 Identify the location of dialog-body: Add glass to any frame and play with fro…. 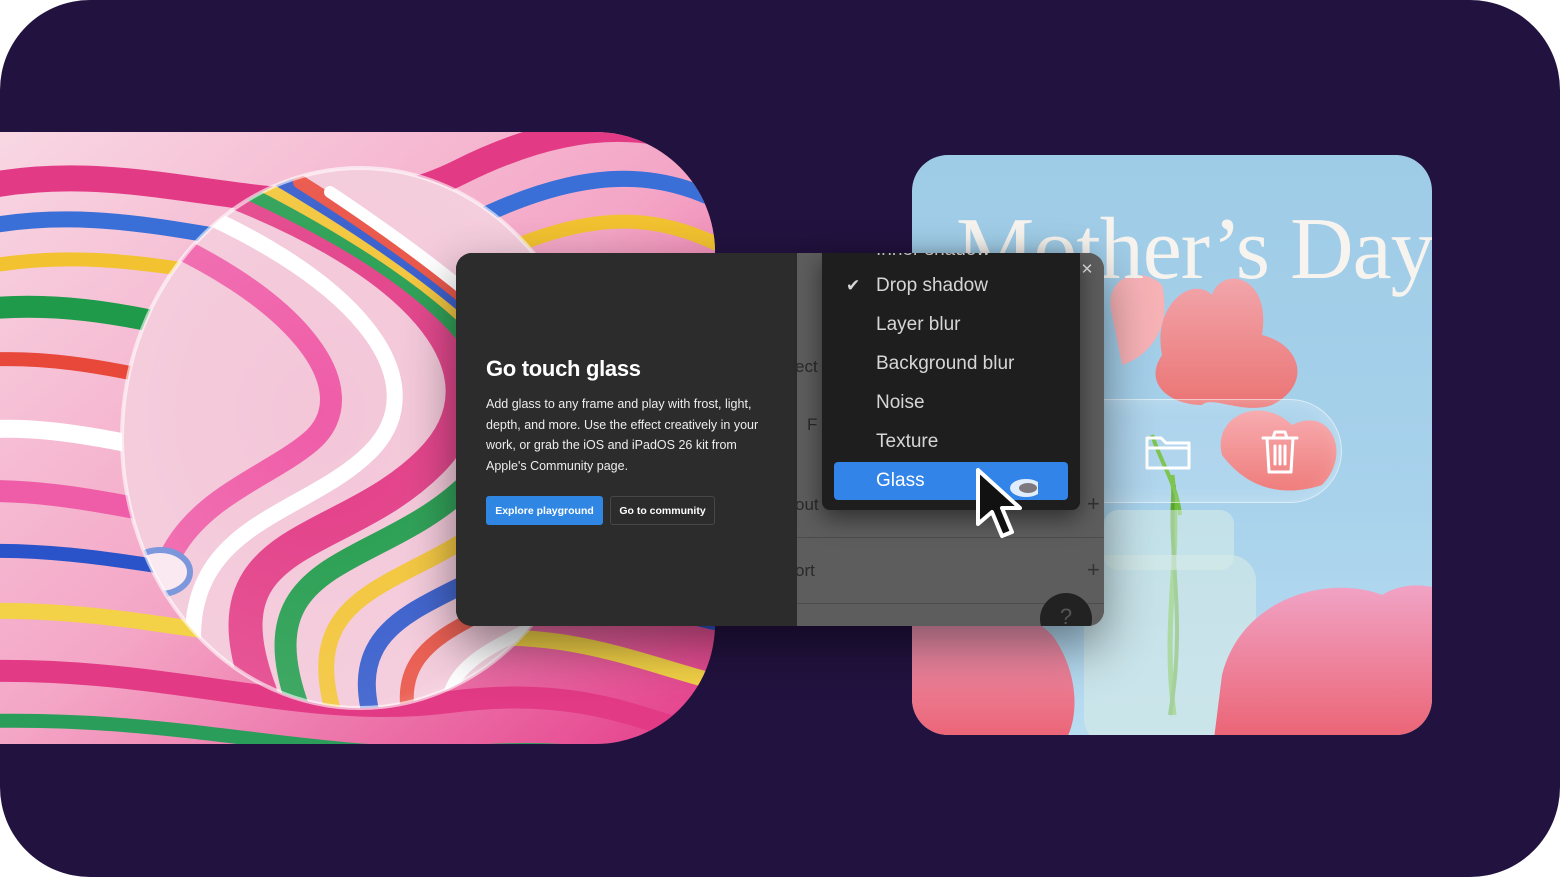
(622, 435).